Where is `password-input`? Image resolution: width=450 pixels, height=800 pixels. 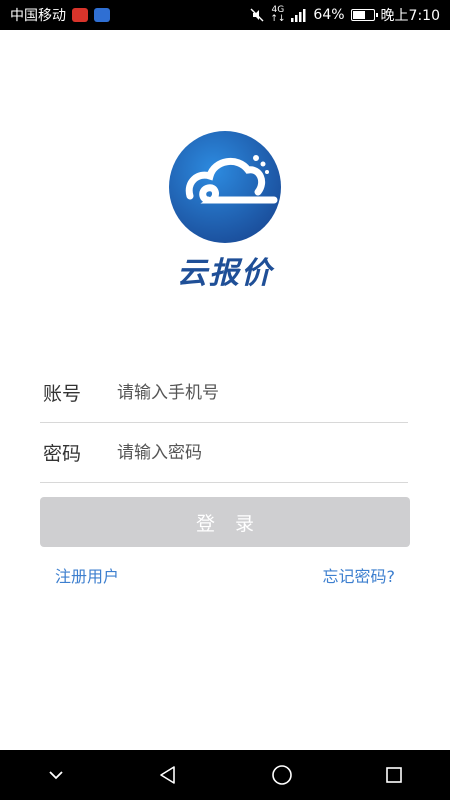
password-input is located at coordinates (261, 452).